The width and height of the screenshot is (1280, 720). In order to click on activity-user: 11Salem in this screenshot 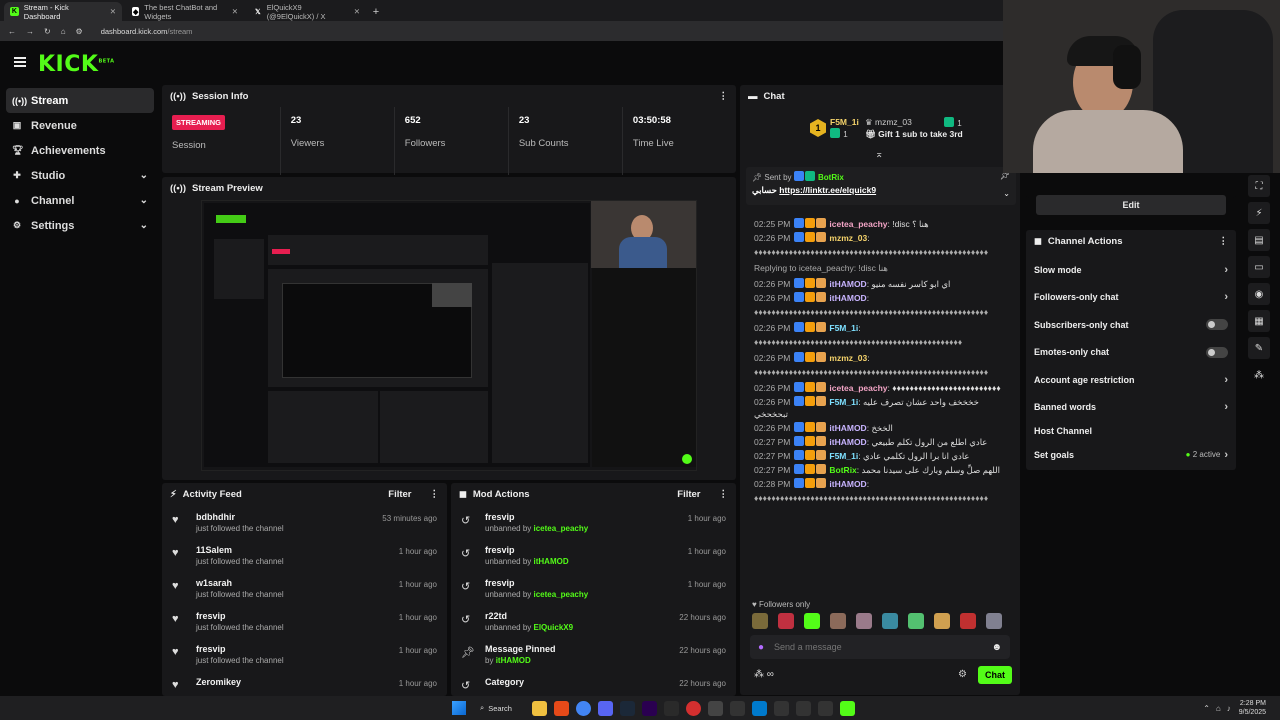, I will do `click(240, 550)`.